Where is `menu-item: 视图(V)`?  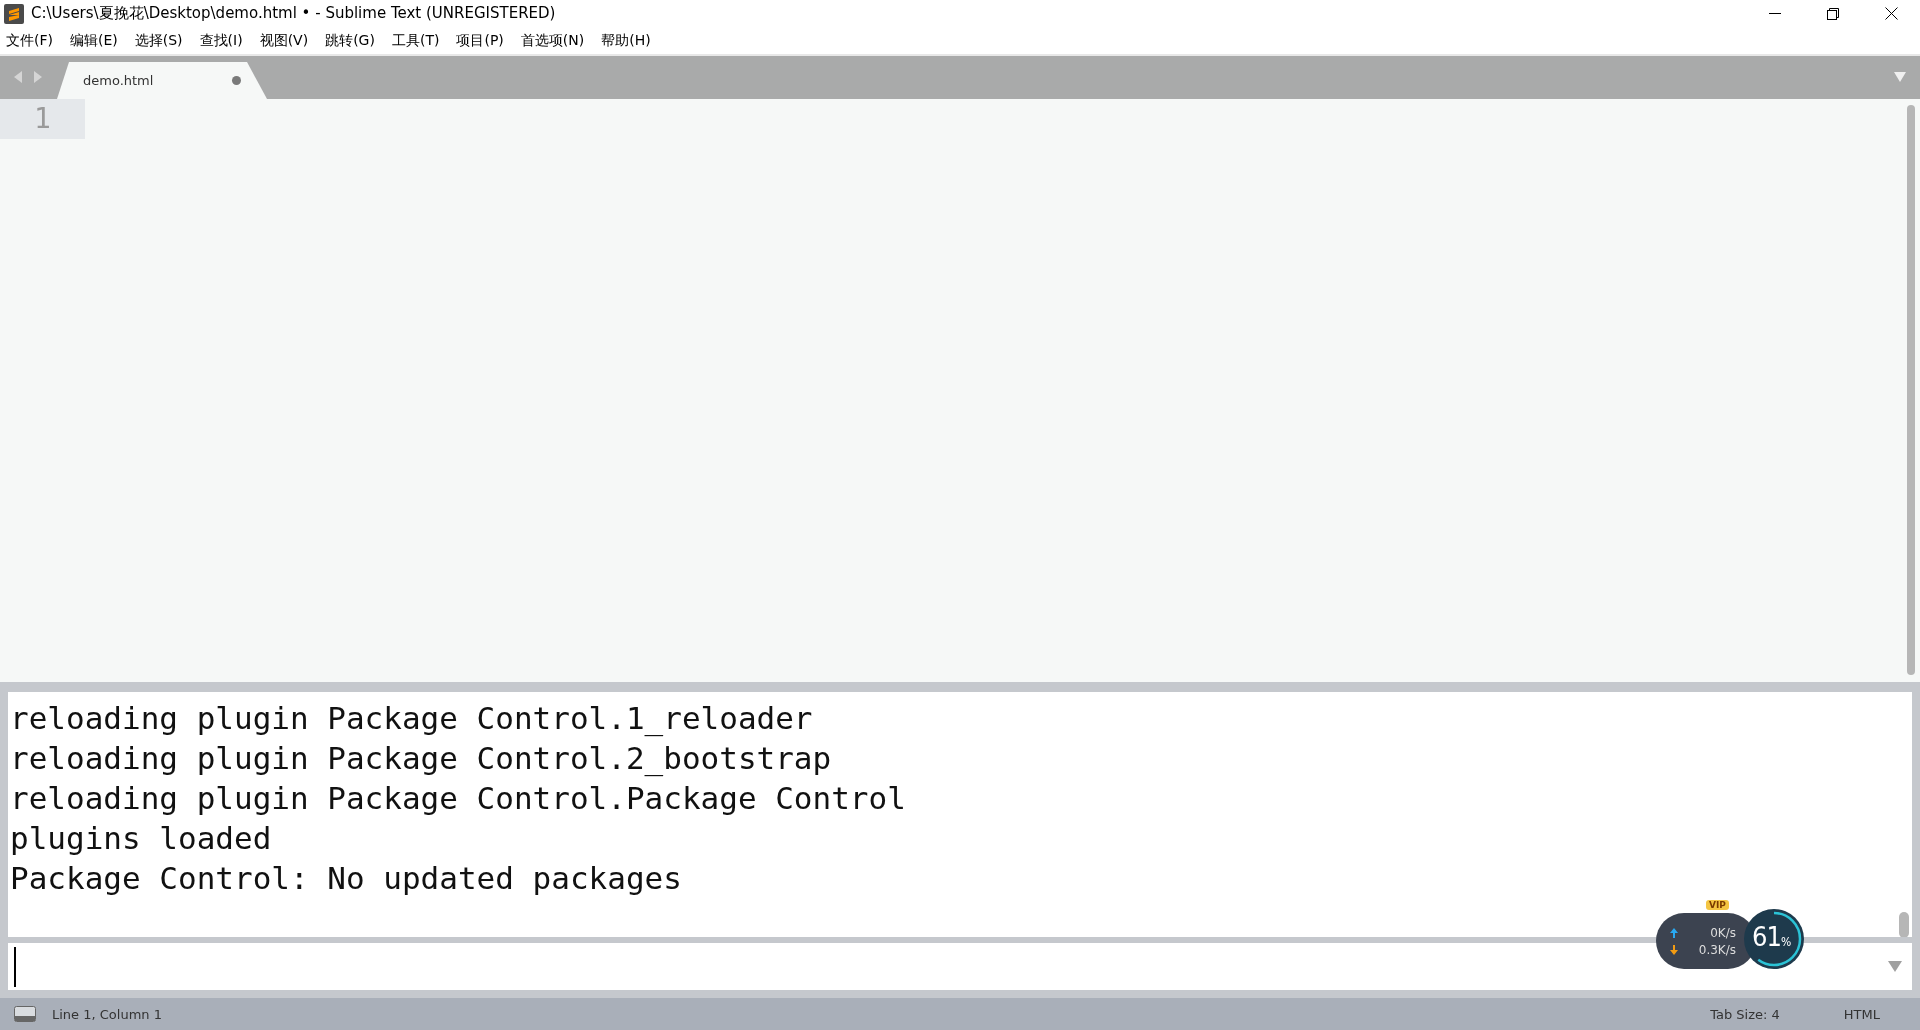 menu-item: 视图(V) is located at coordinates (284, 40).